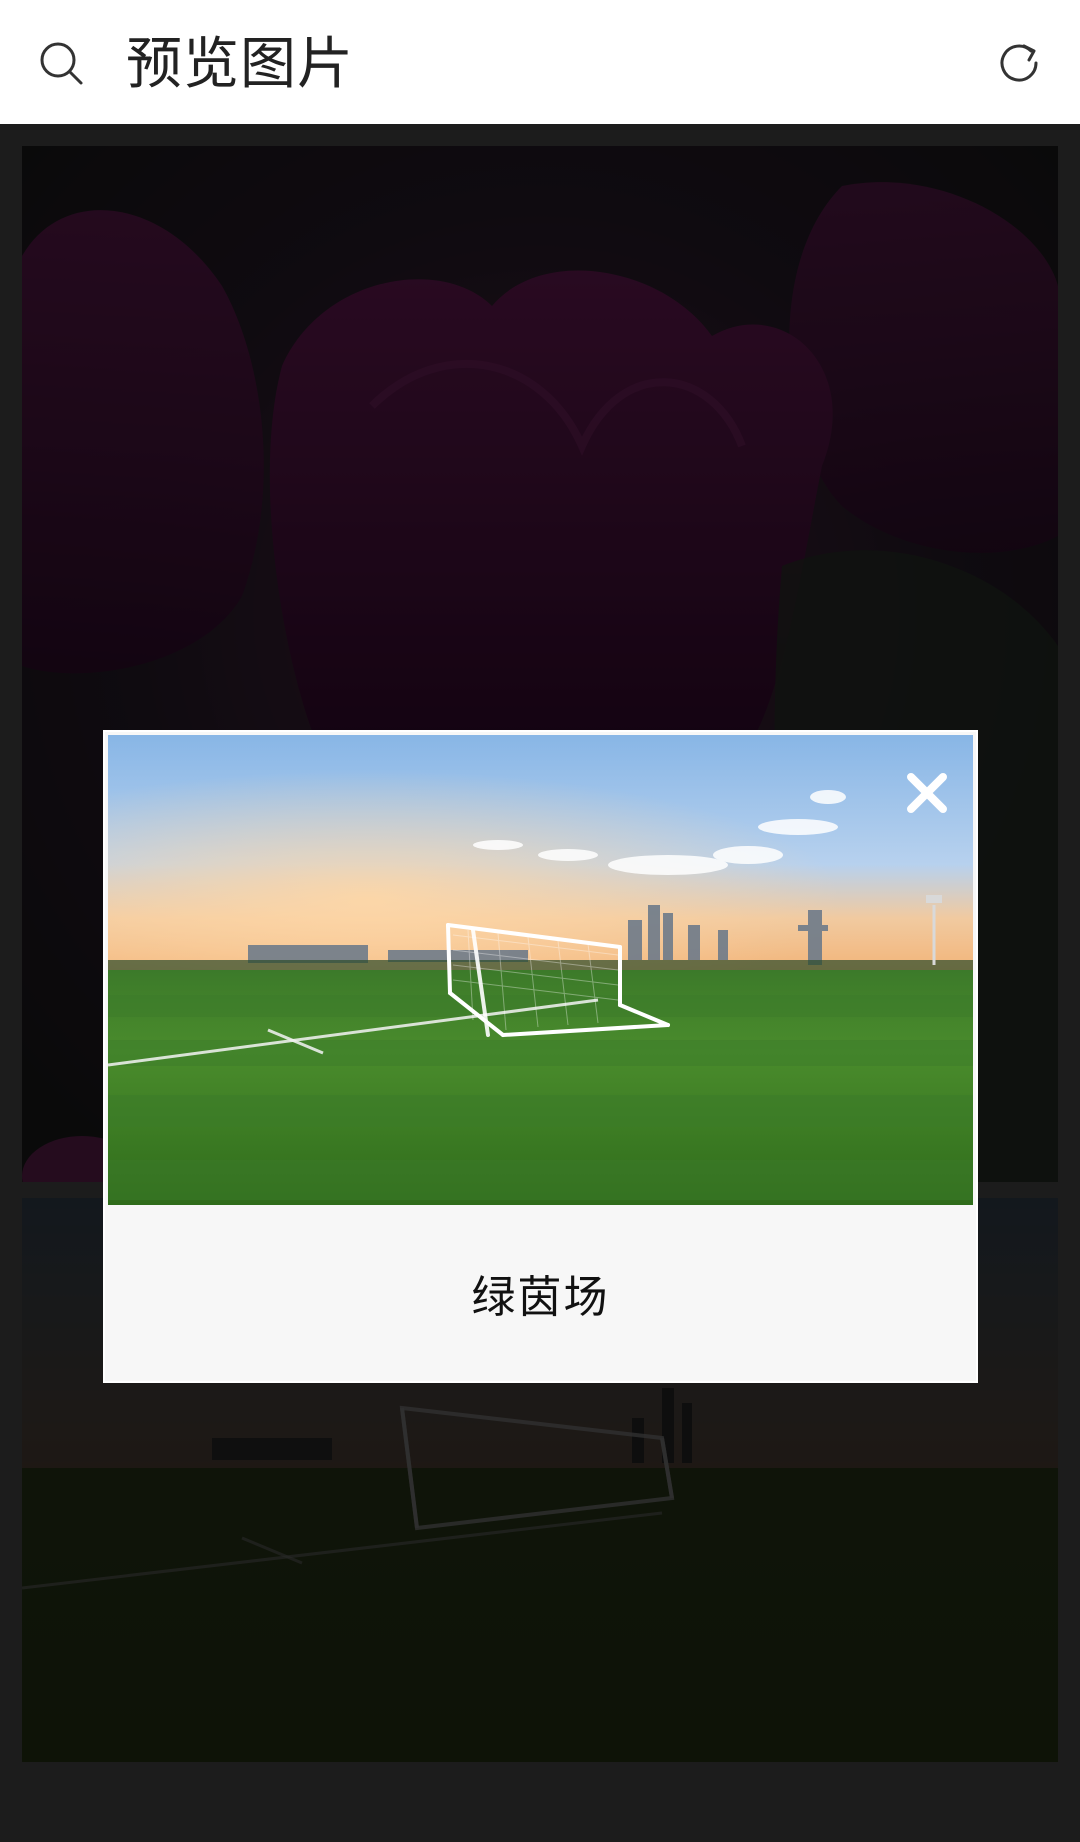  What do you see at coordinates (61, 63) in the screenshot?
I see `search-icon` at bounding box center [61, 63].